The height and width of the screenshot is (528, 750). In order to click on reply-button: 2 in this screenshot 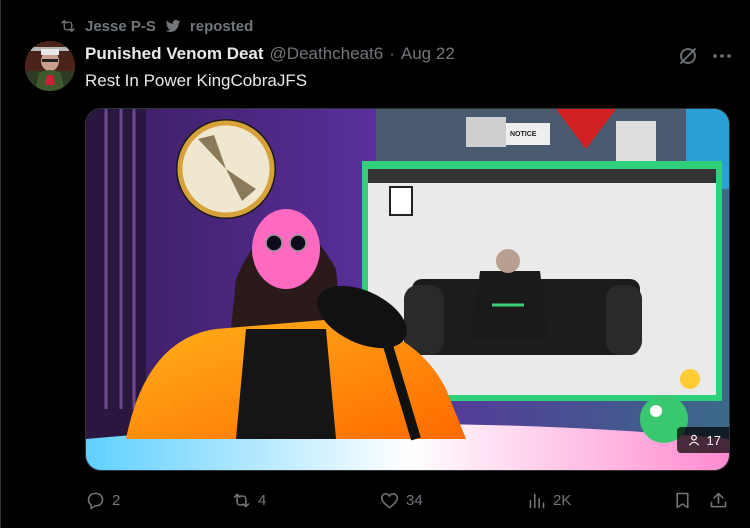, I will do `click(102, 500)`.